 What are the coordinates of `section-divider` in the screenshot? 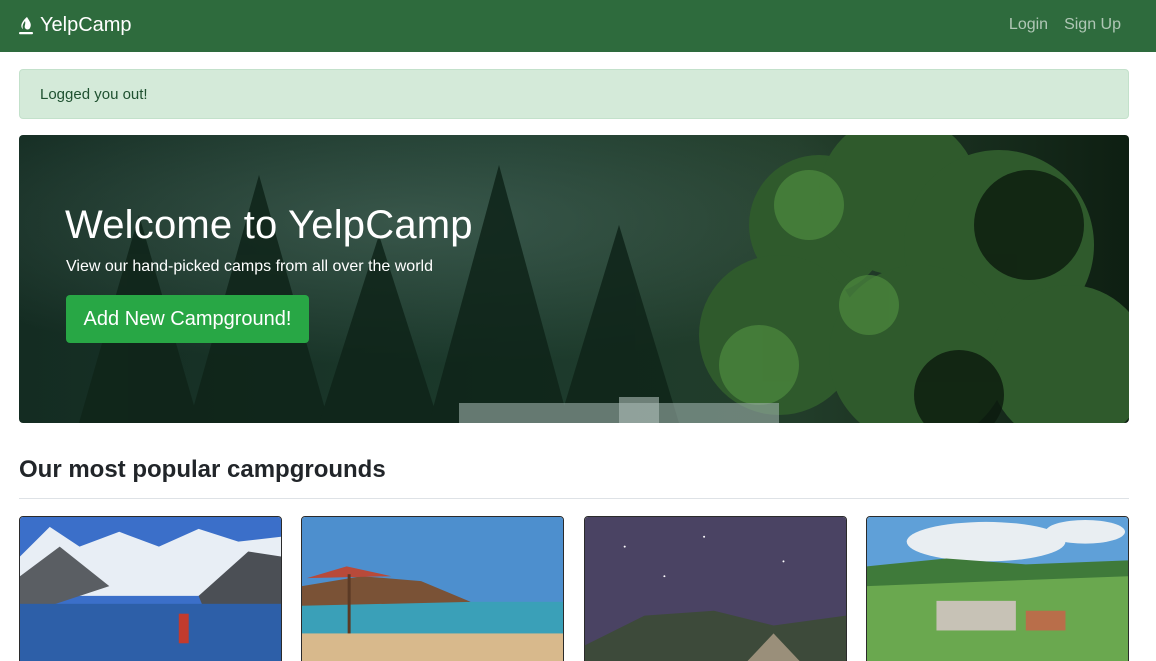 It's located at (574, 498).